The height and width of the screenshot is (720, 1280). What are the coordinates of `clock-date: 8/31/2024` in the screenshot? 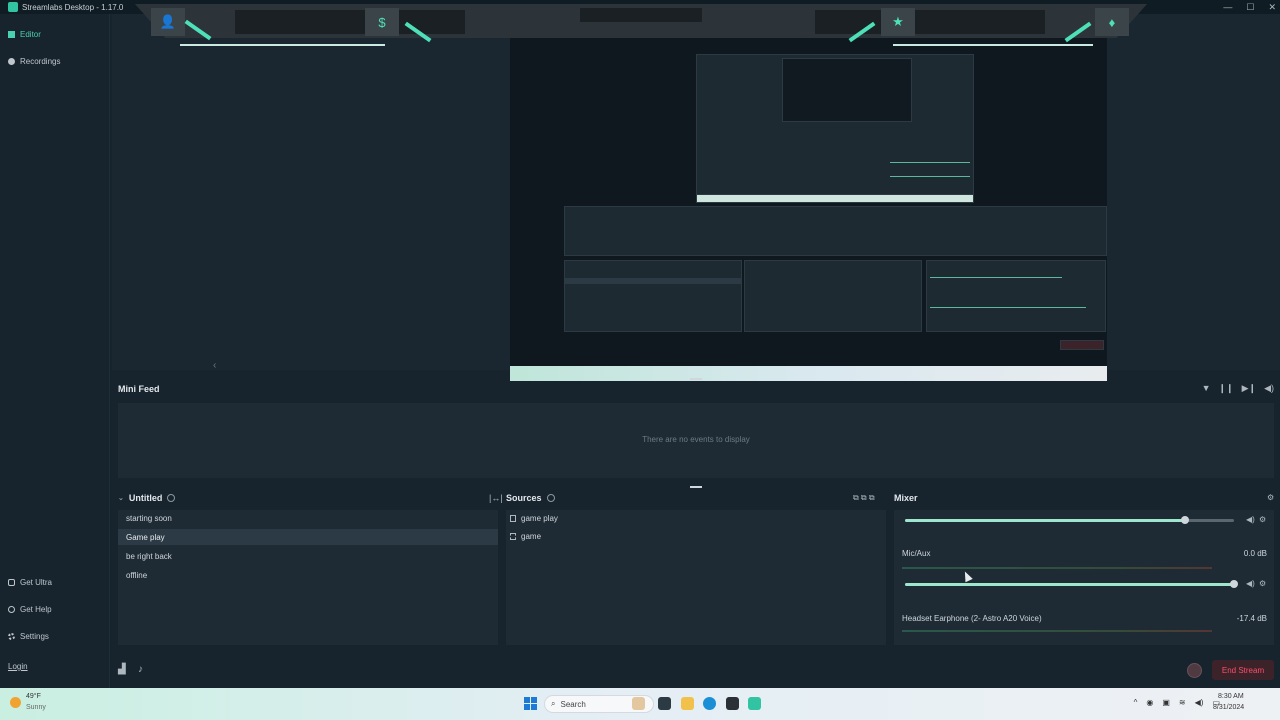 It's located at (1228, 707).